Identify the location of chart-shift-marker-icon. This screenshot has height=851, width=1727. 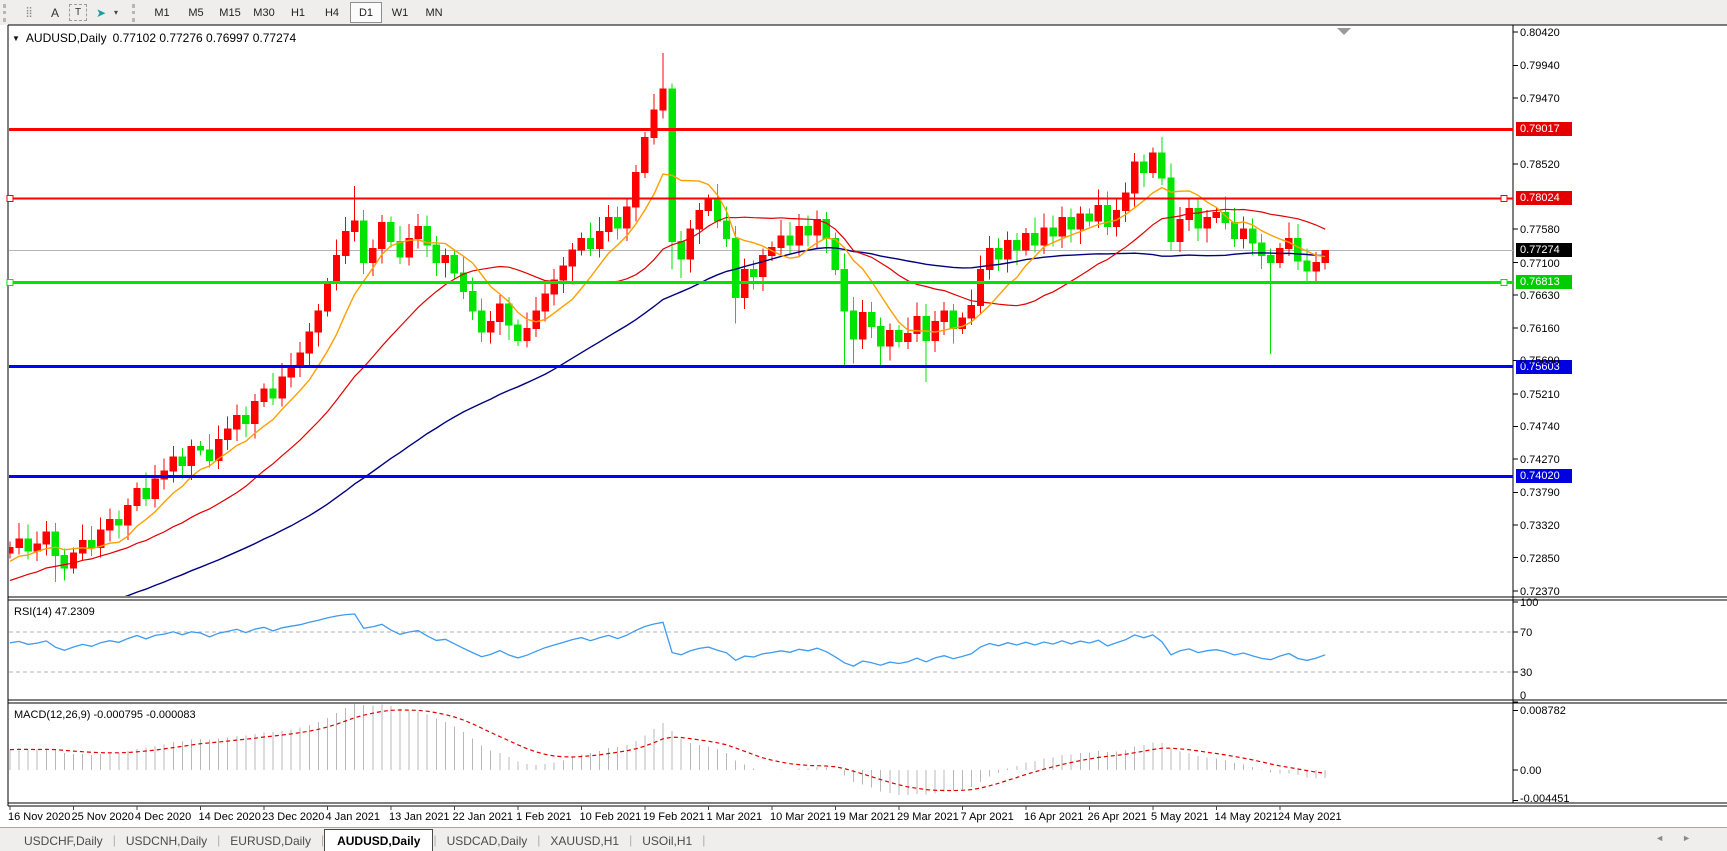
(1344, 31).